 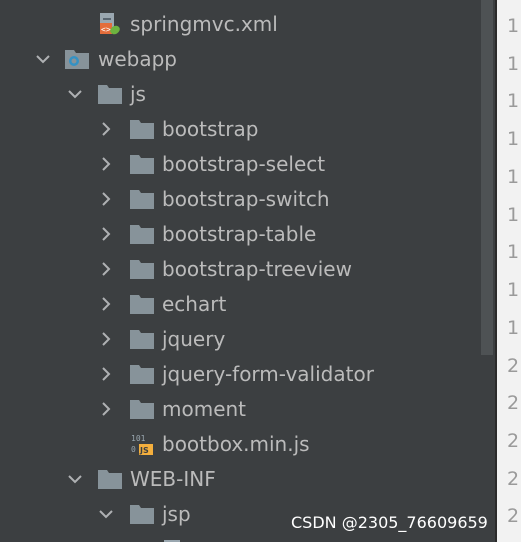 I want to click on editor-gutter: 1 1 1 1 1 1 1 1 1 2 2 2 2 2 2, so click(x=509, y=271).